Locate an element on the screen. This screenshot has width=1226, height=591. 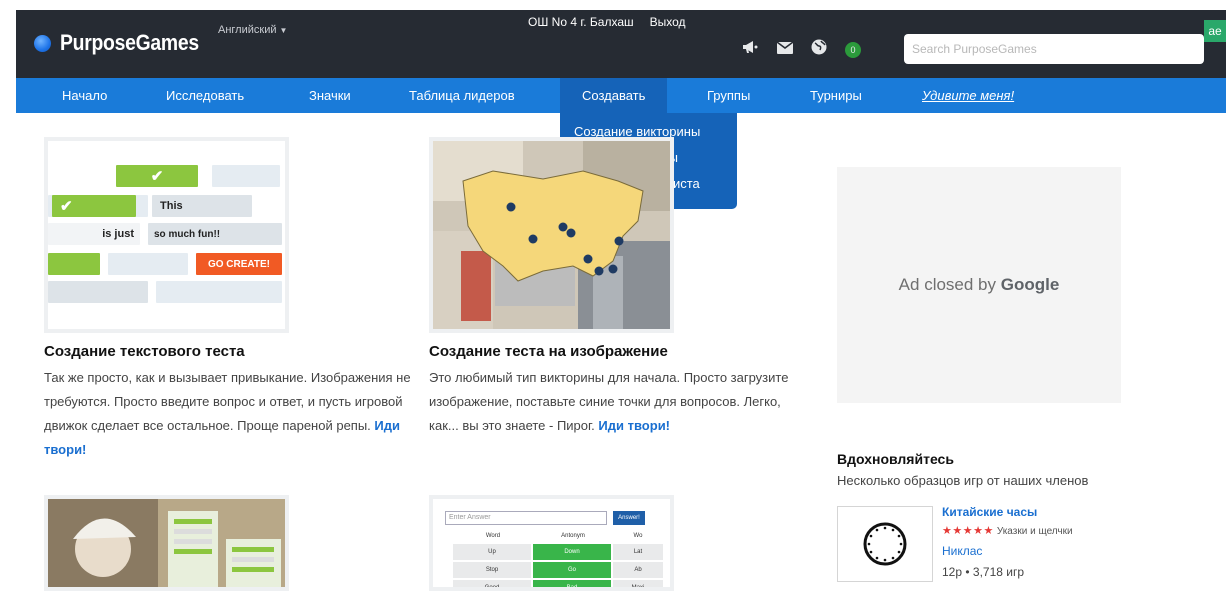
clock-icon is located at coordinates (885, 544).